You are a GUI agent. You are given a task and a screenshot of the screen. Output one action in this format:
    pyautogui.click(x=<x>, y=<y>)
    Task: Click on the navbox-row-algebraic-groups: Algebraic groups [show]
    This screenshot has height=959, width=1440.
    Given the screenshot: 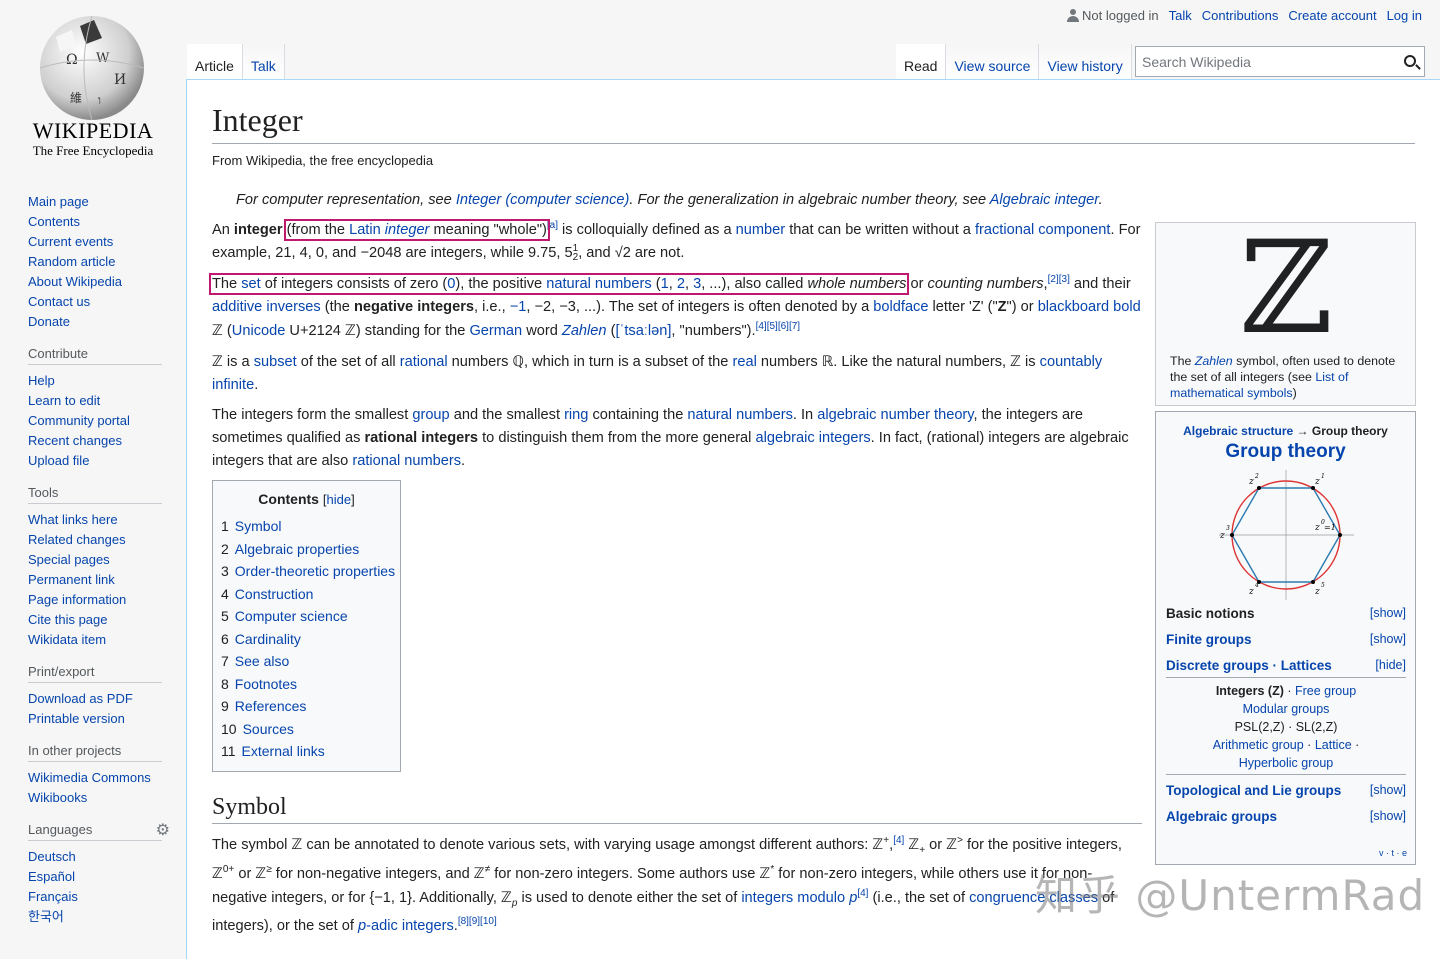 What is the action you would take?
    pyautogui.click(x=1286, y=816)
    